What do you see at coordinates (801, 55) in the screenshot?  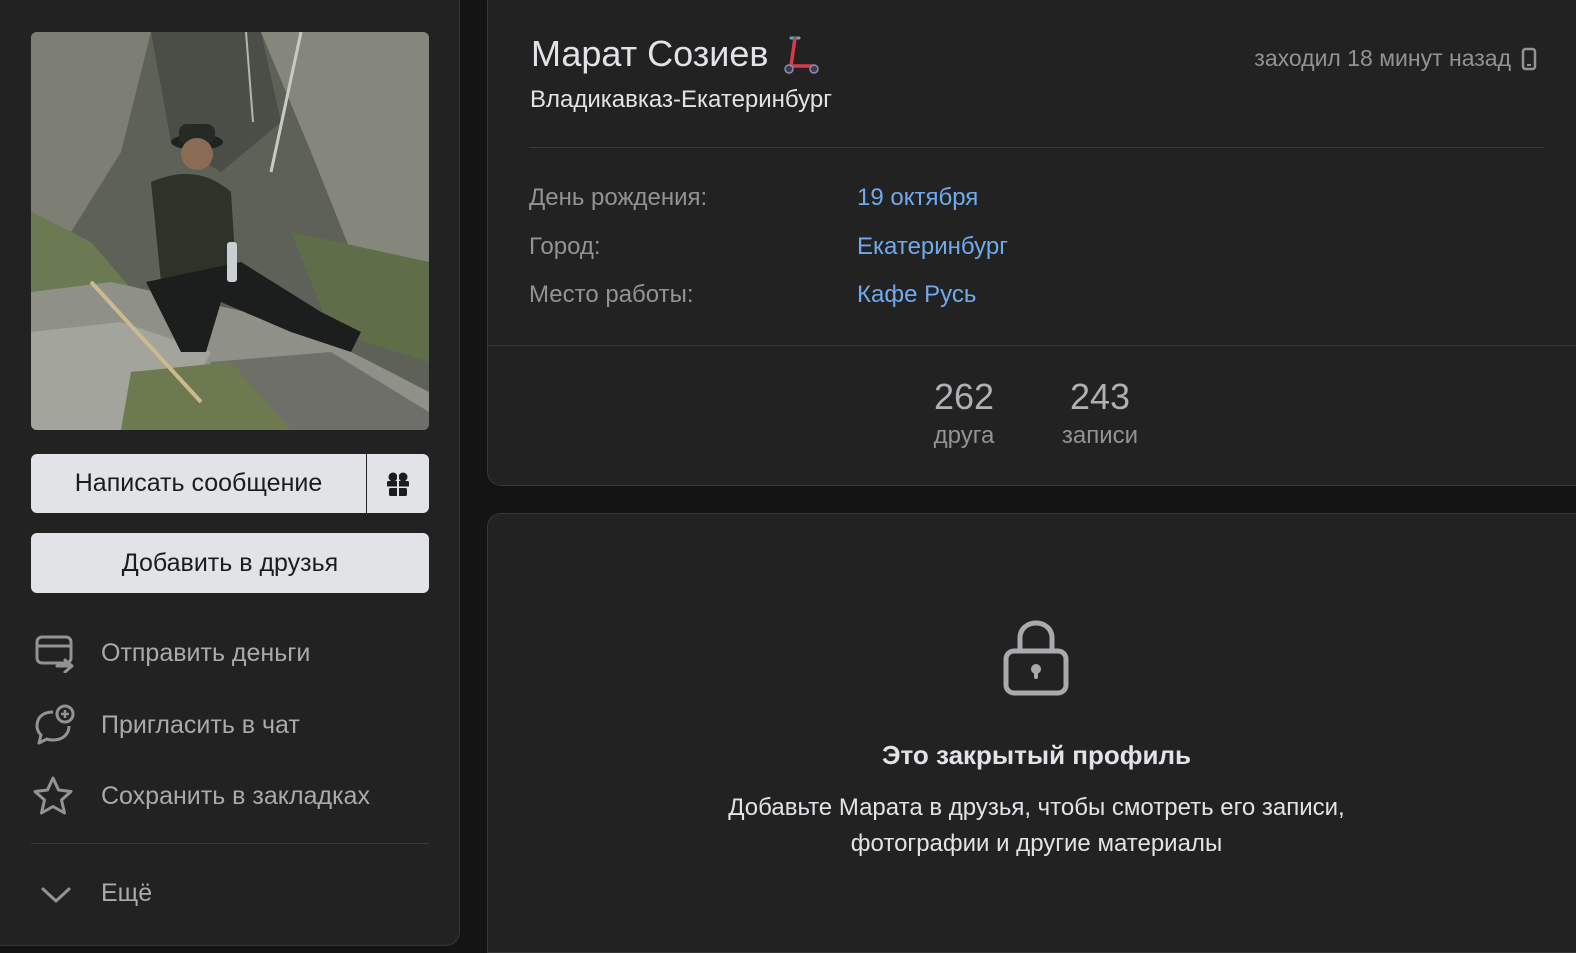 I see `scooter-icon` at bounding box center [801, 55].